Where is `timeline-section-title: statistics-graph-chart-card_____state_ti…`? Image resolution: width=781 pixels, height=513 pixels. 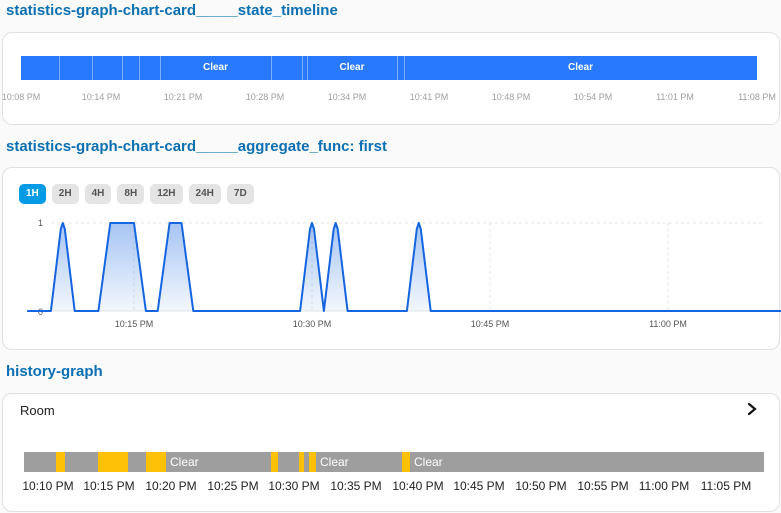
timeline-section-title: statistics-graph-chart-card_____state_ti… is located at coordinates (172, 10).